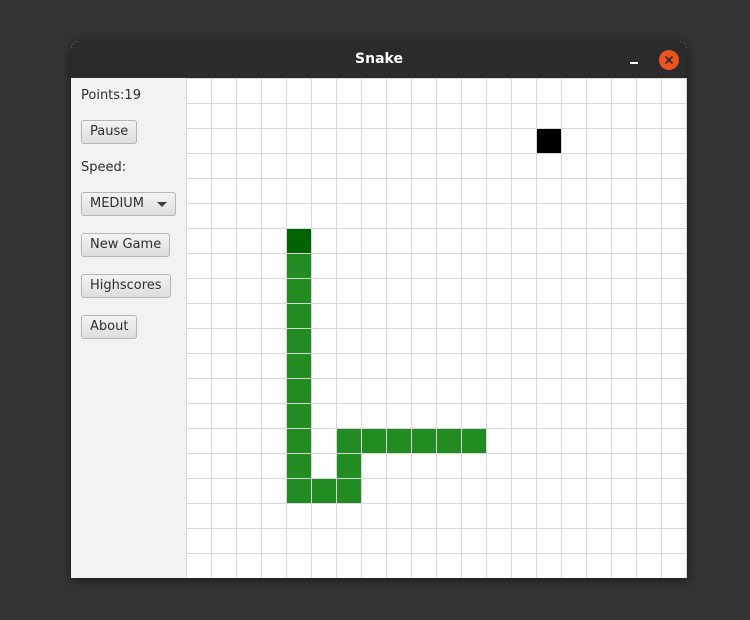  I want to click on minimize-icon, so click(634, 63).